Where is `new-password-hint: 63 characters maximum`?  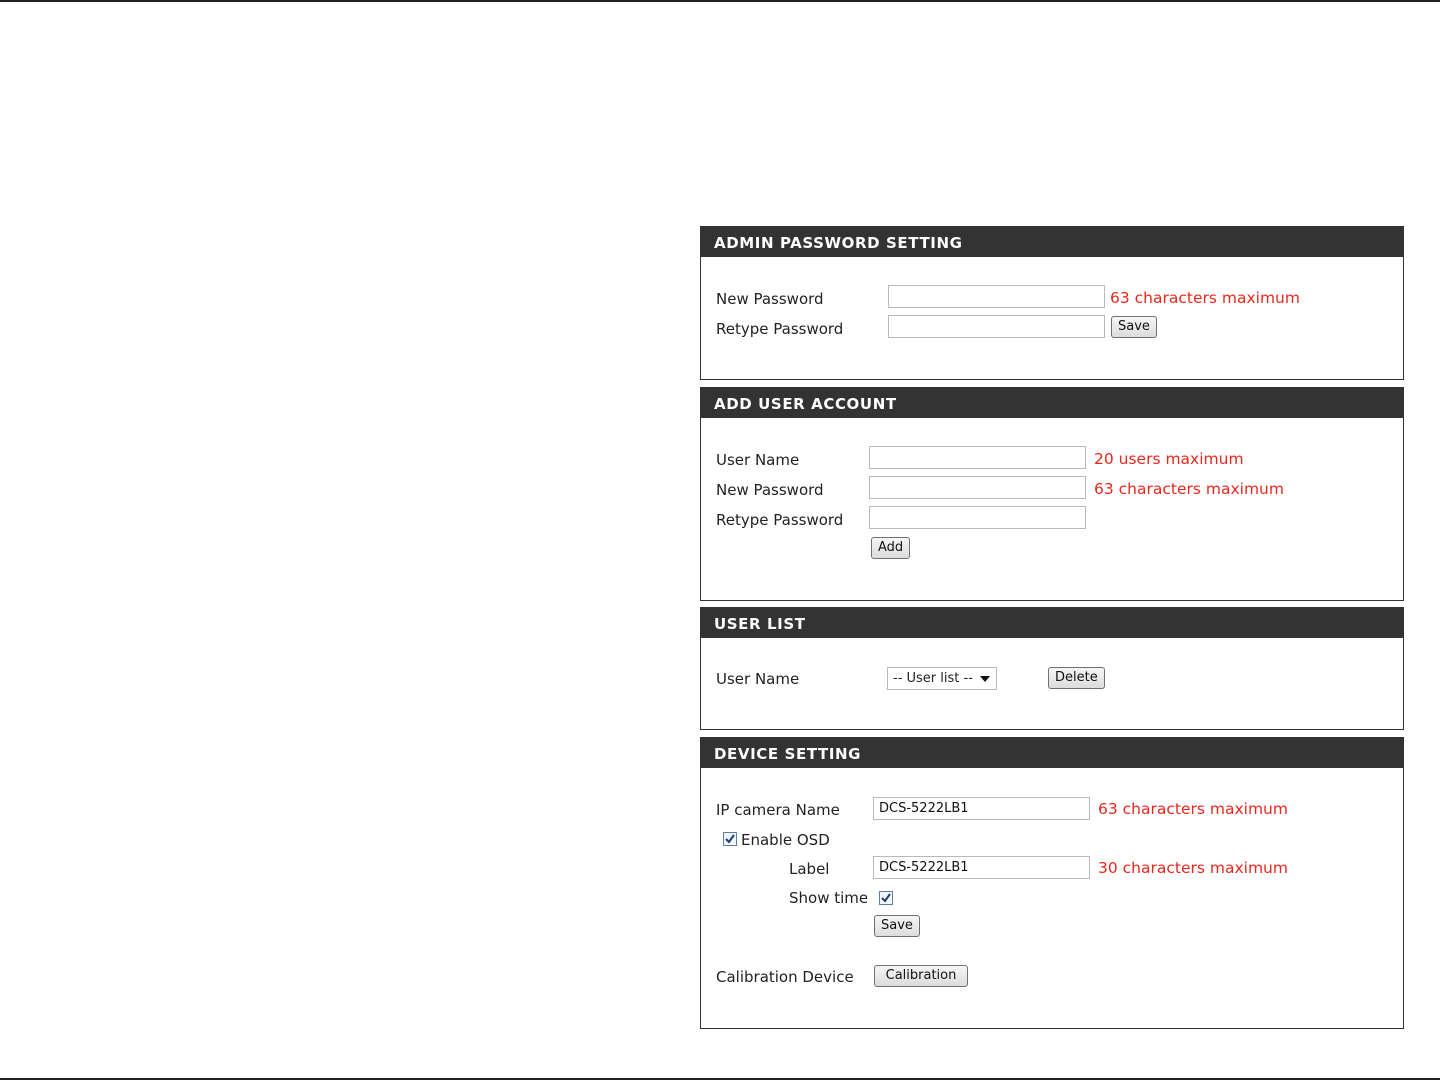
new-password-hint: 63 characters maximum is located at coordinates (1205, 298).